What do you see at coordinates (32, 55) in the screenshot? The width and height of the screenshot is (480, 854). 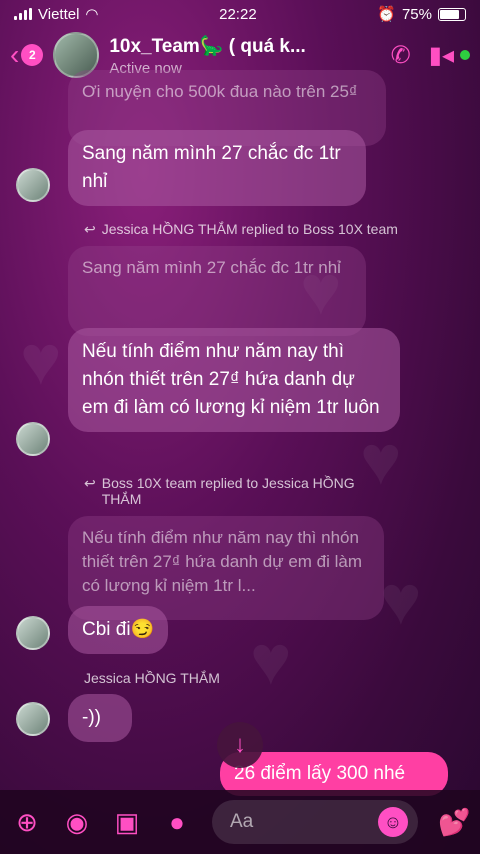 I see `unread-badge: 2` at bounding box center [32, 55].